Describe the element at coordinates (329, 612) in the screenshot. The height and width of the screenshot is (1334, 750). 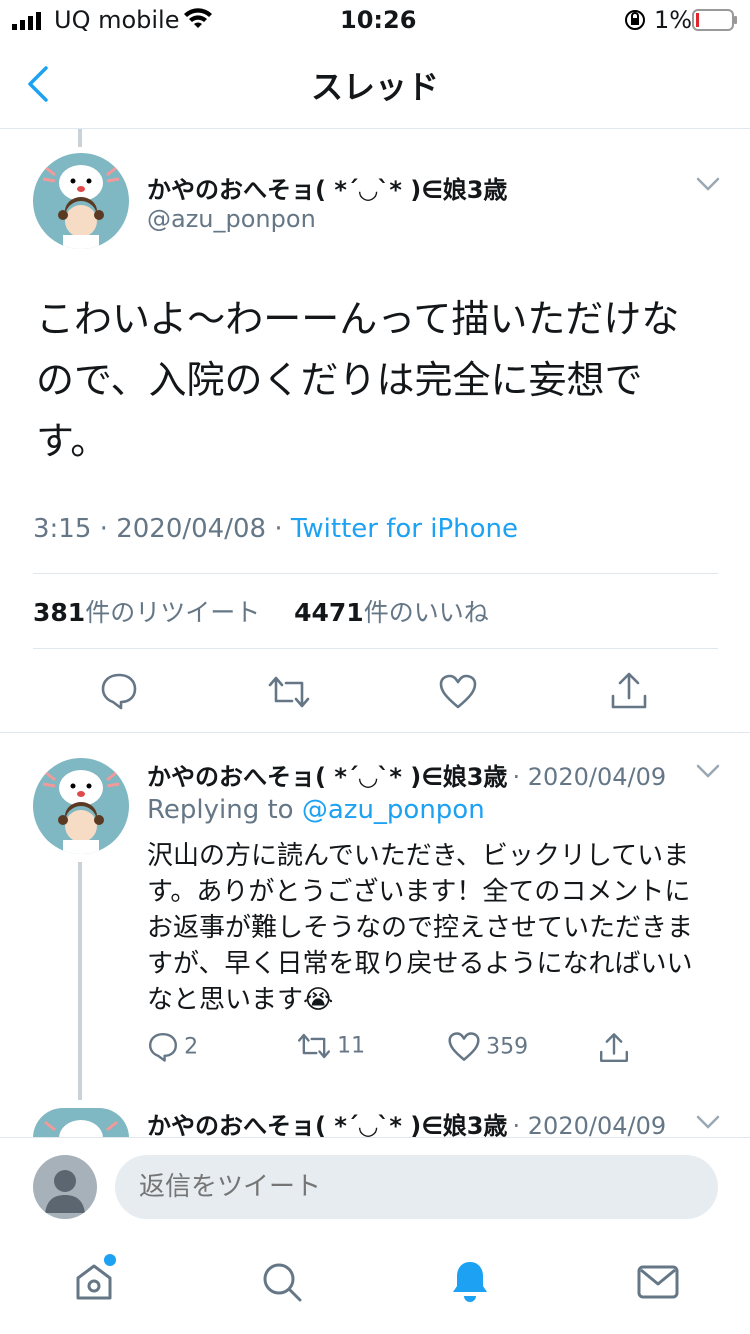
I see `like-count: 4471` at that location.